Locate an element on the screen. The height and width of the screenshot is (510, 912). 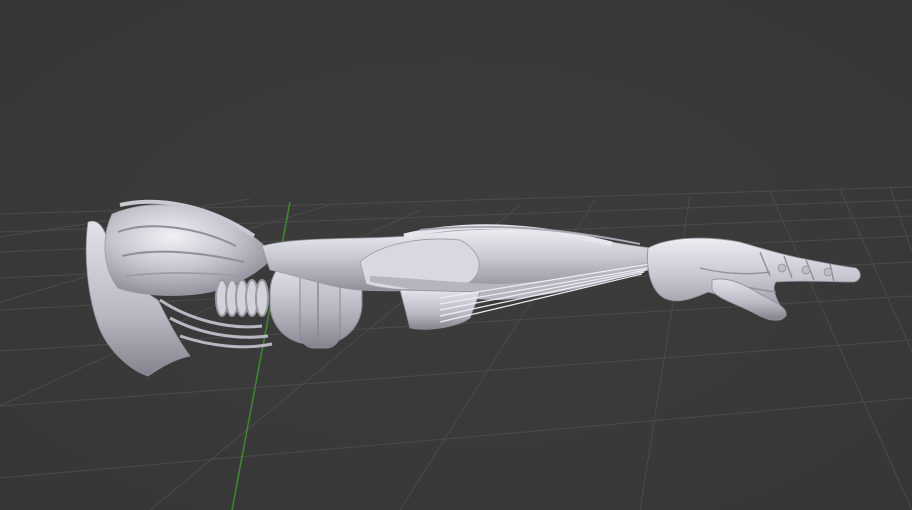
spring-coil is located at coordinates (242, 298).